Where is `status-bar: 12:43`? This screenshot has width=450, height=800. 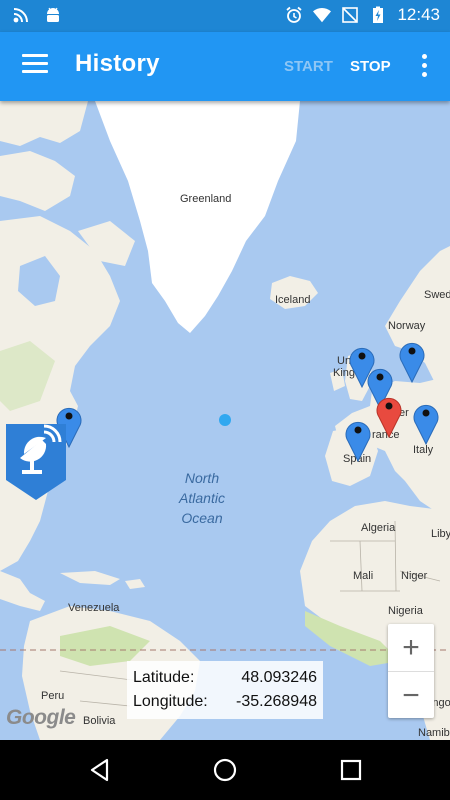
status-bar: 12:43 is located at coordinates (225, 16).